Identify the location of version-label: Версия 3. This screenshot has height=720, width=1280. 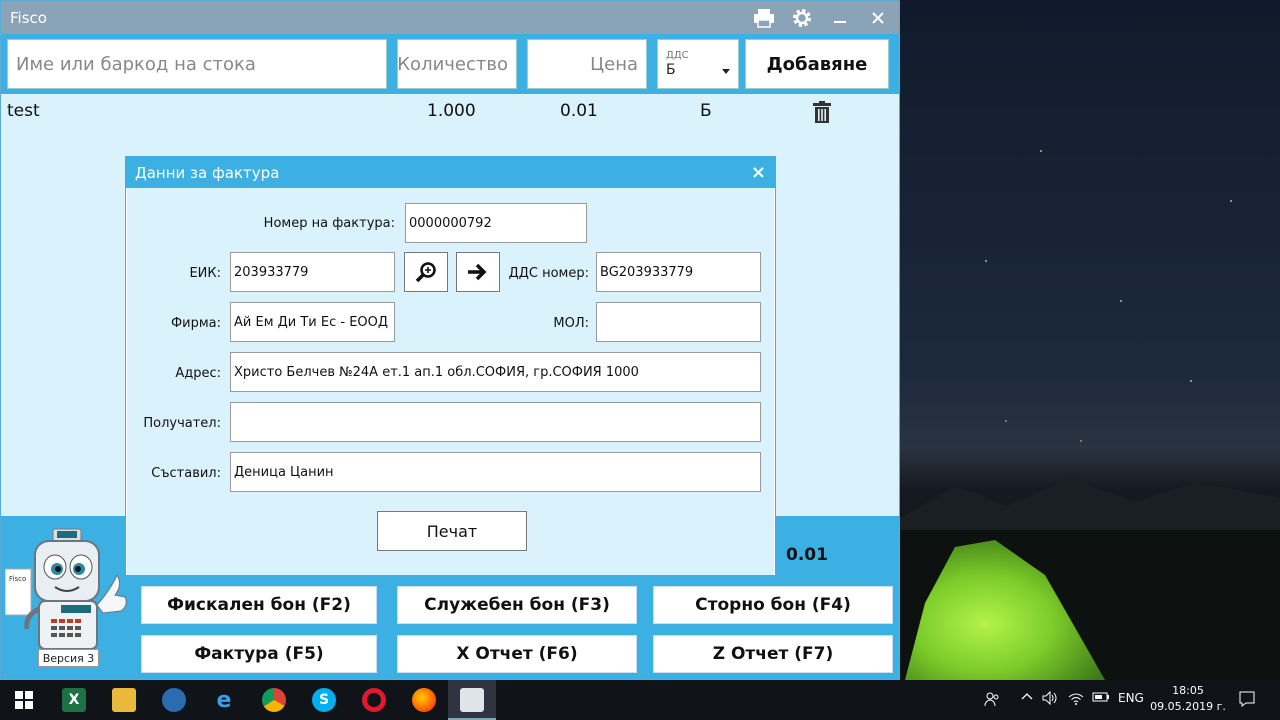
(68, 658).